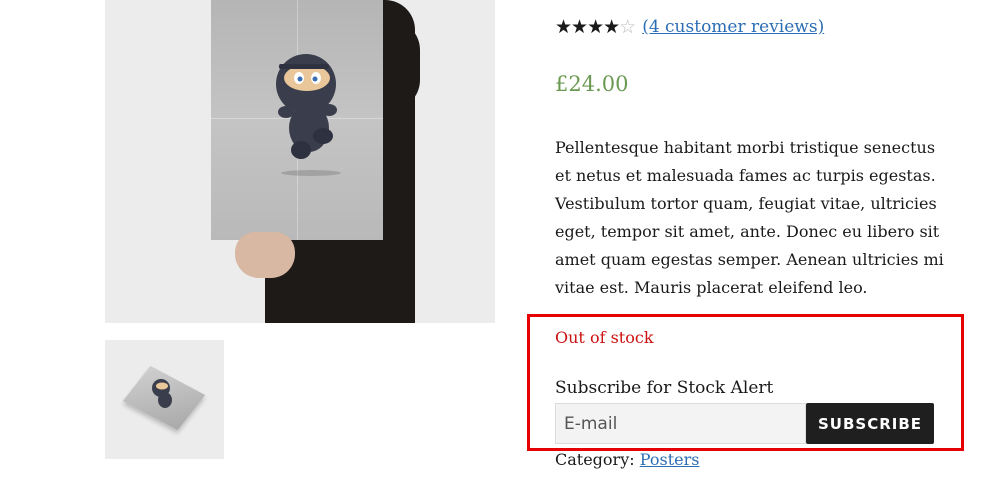 The height and width of the screenshot is (503, 988). I want to click on stock-alert-title: Subscribe for Stock Alert, so click(664, 388).